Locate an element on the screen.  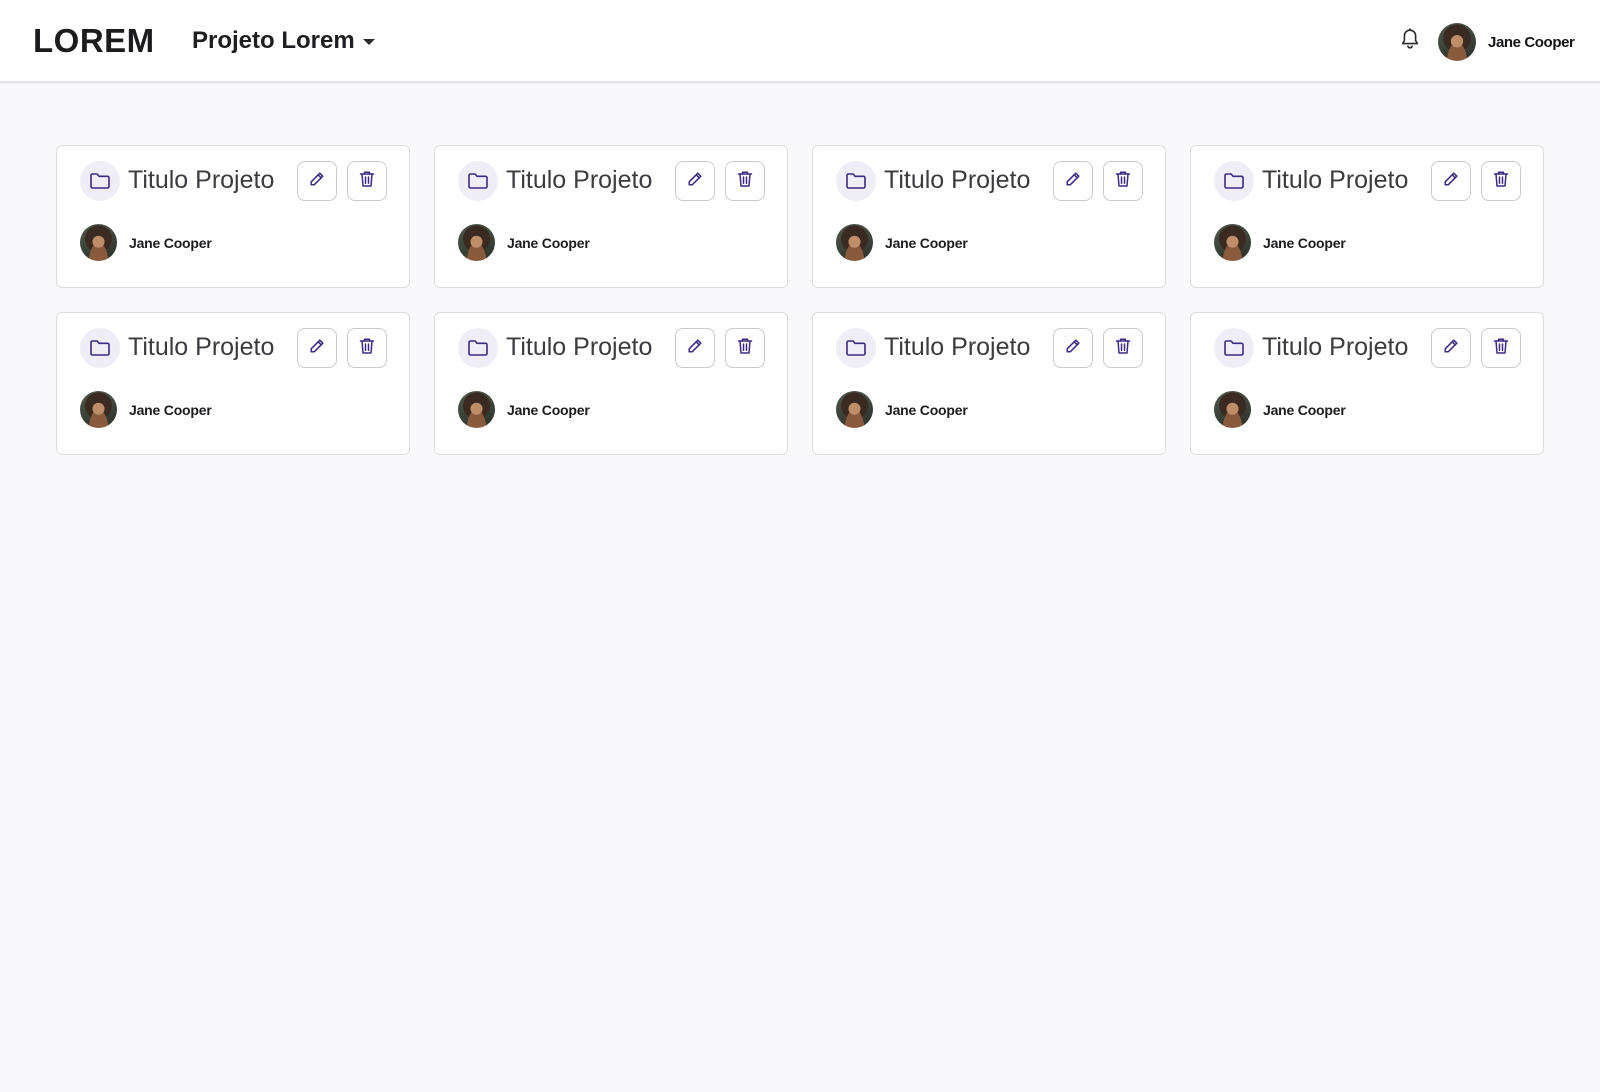
top-bar: LOREM Projeto Lorem Jane Cooper is located at coordinates (800, 41).